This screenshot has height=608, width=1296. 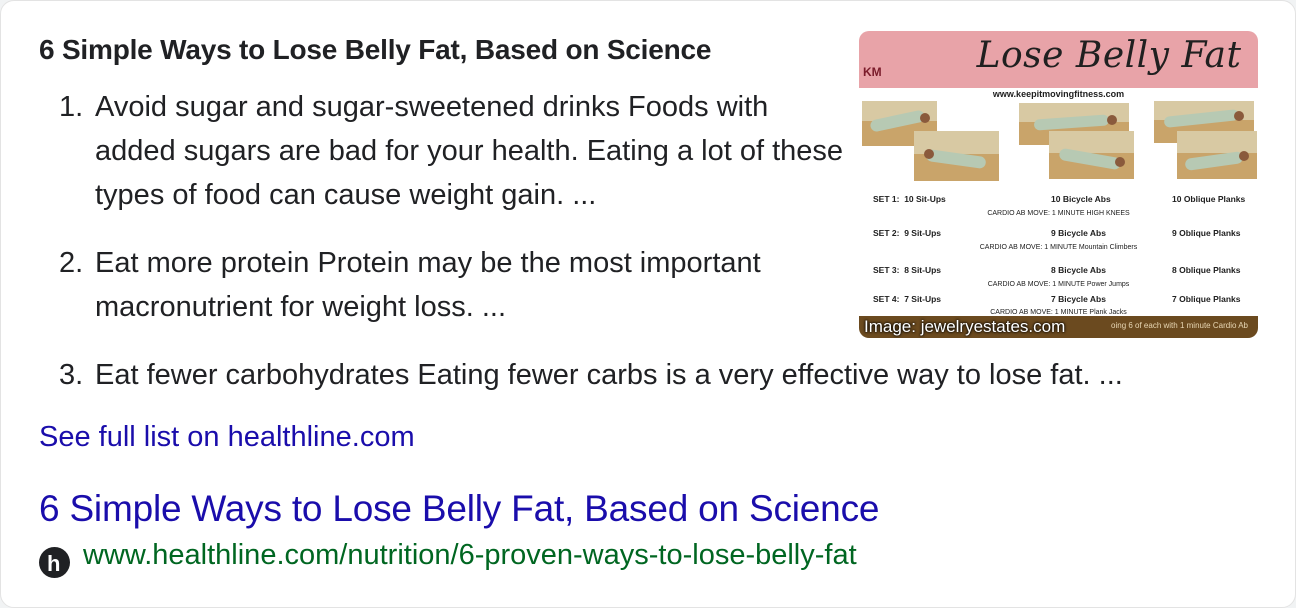 What do you see at coordinates (1209, 199) in the screenshot?
I see `set-planks: 10 Oblique Planks` at bounding box center [1209, 199].